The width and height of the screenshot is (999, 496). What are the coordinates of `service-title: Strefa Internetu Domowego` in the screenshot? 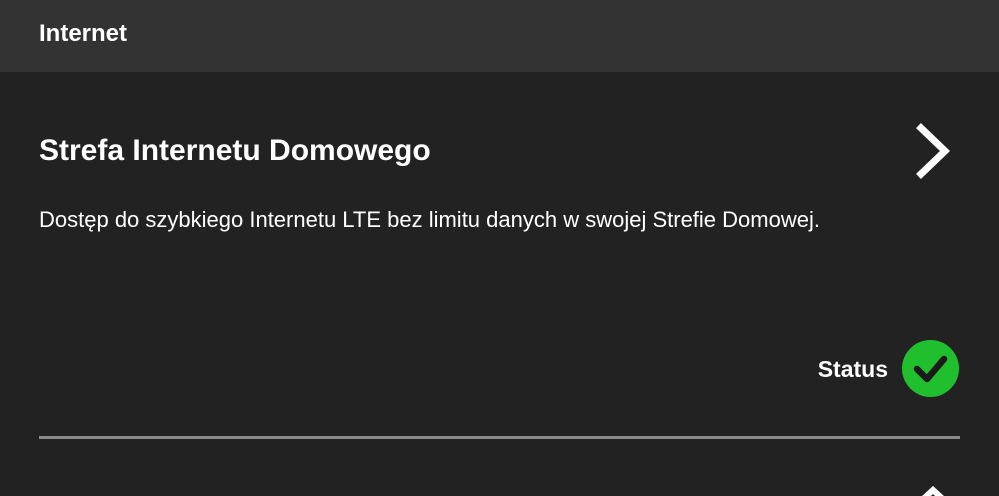 It's located at (235, 150).